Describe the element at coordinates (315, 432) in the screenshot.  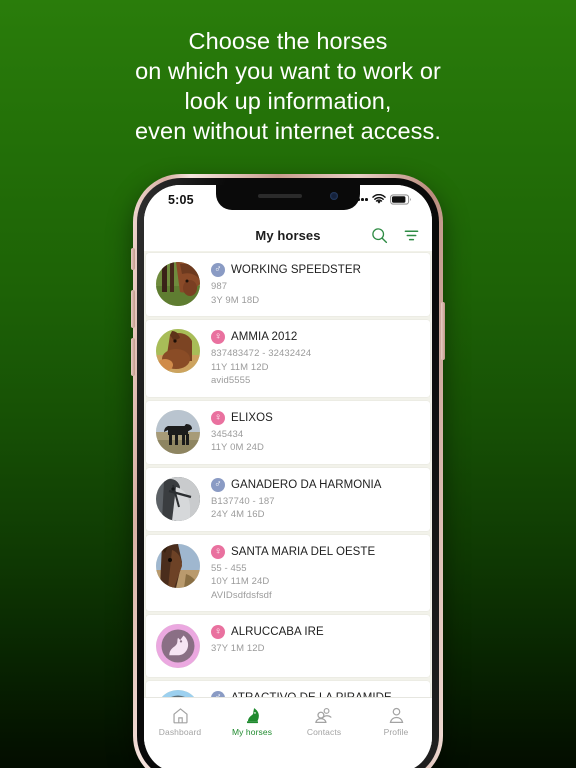
I see `horse-info: ♀ ELIXOS 345434 11Y 0M 24D` at that location.